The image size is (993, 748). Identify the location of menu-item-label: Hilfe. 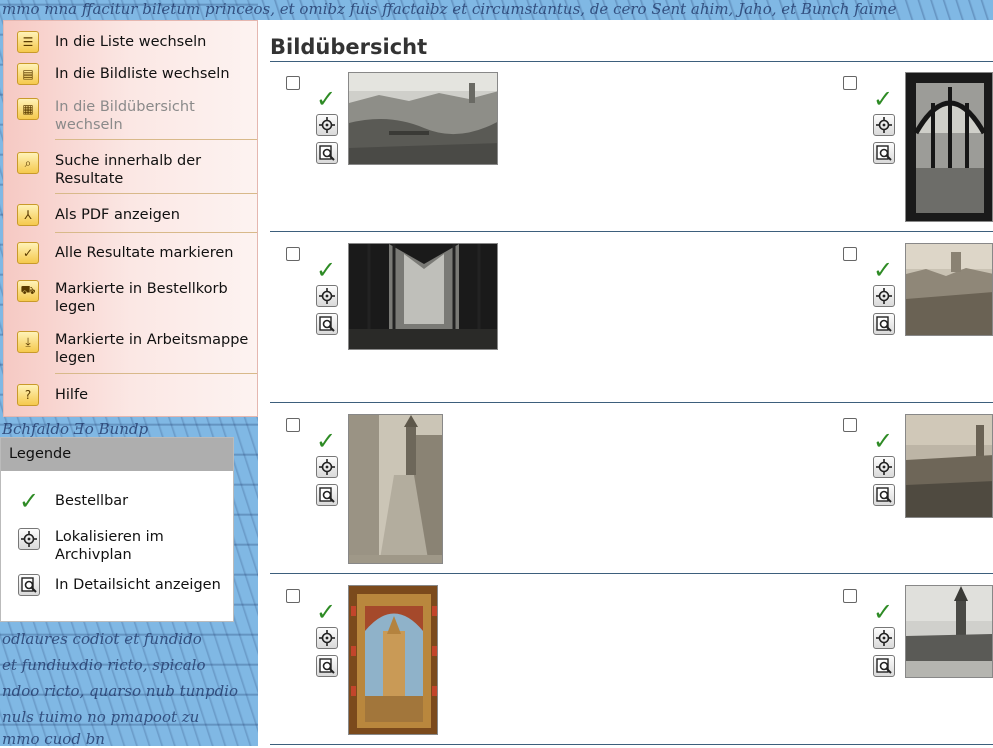
(71, 395).